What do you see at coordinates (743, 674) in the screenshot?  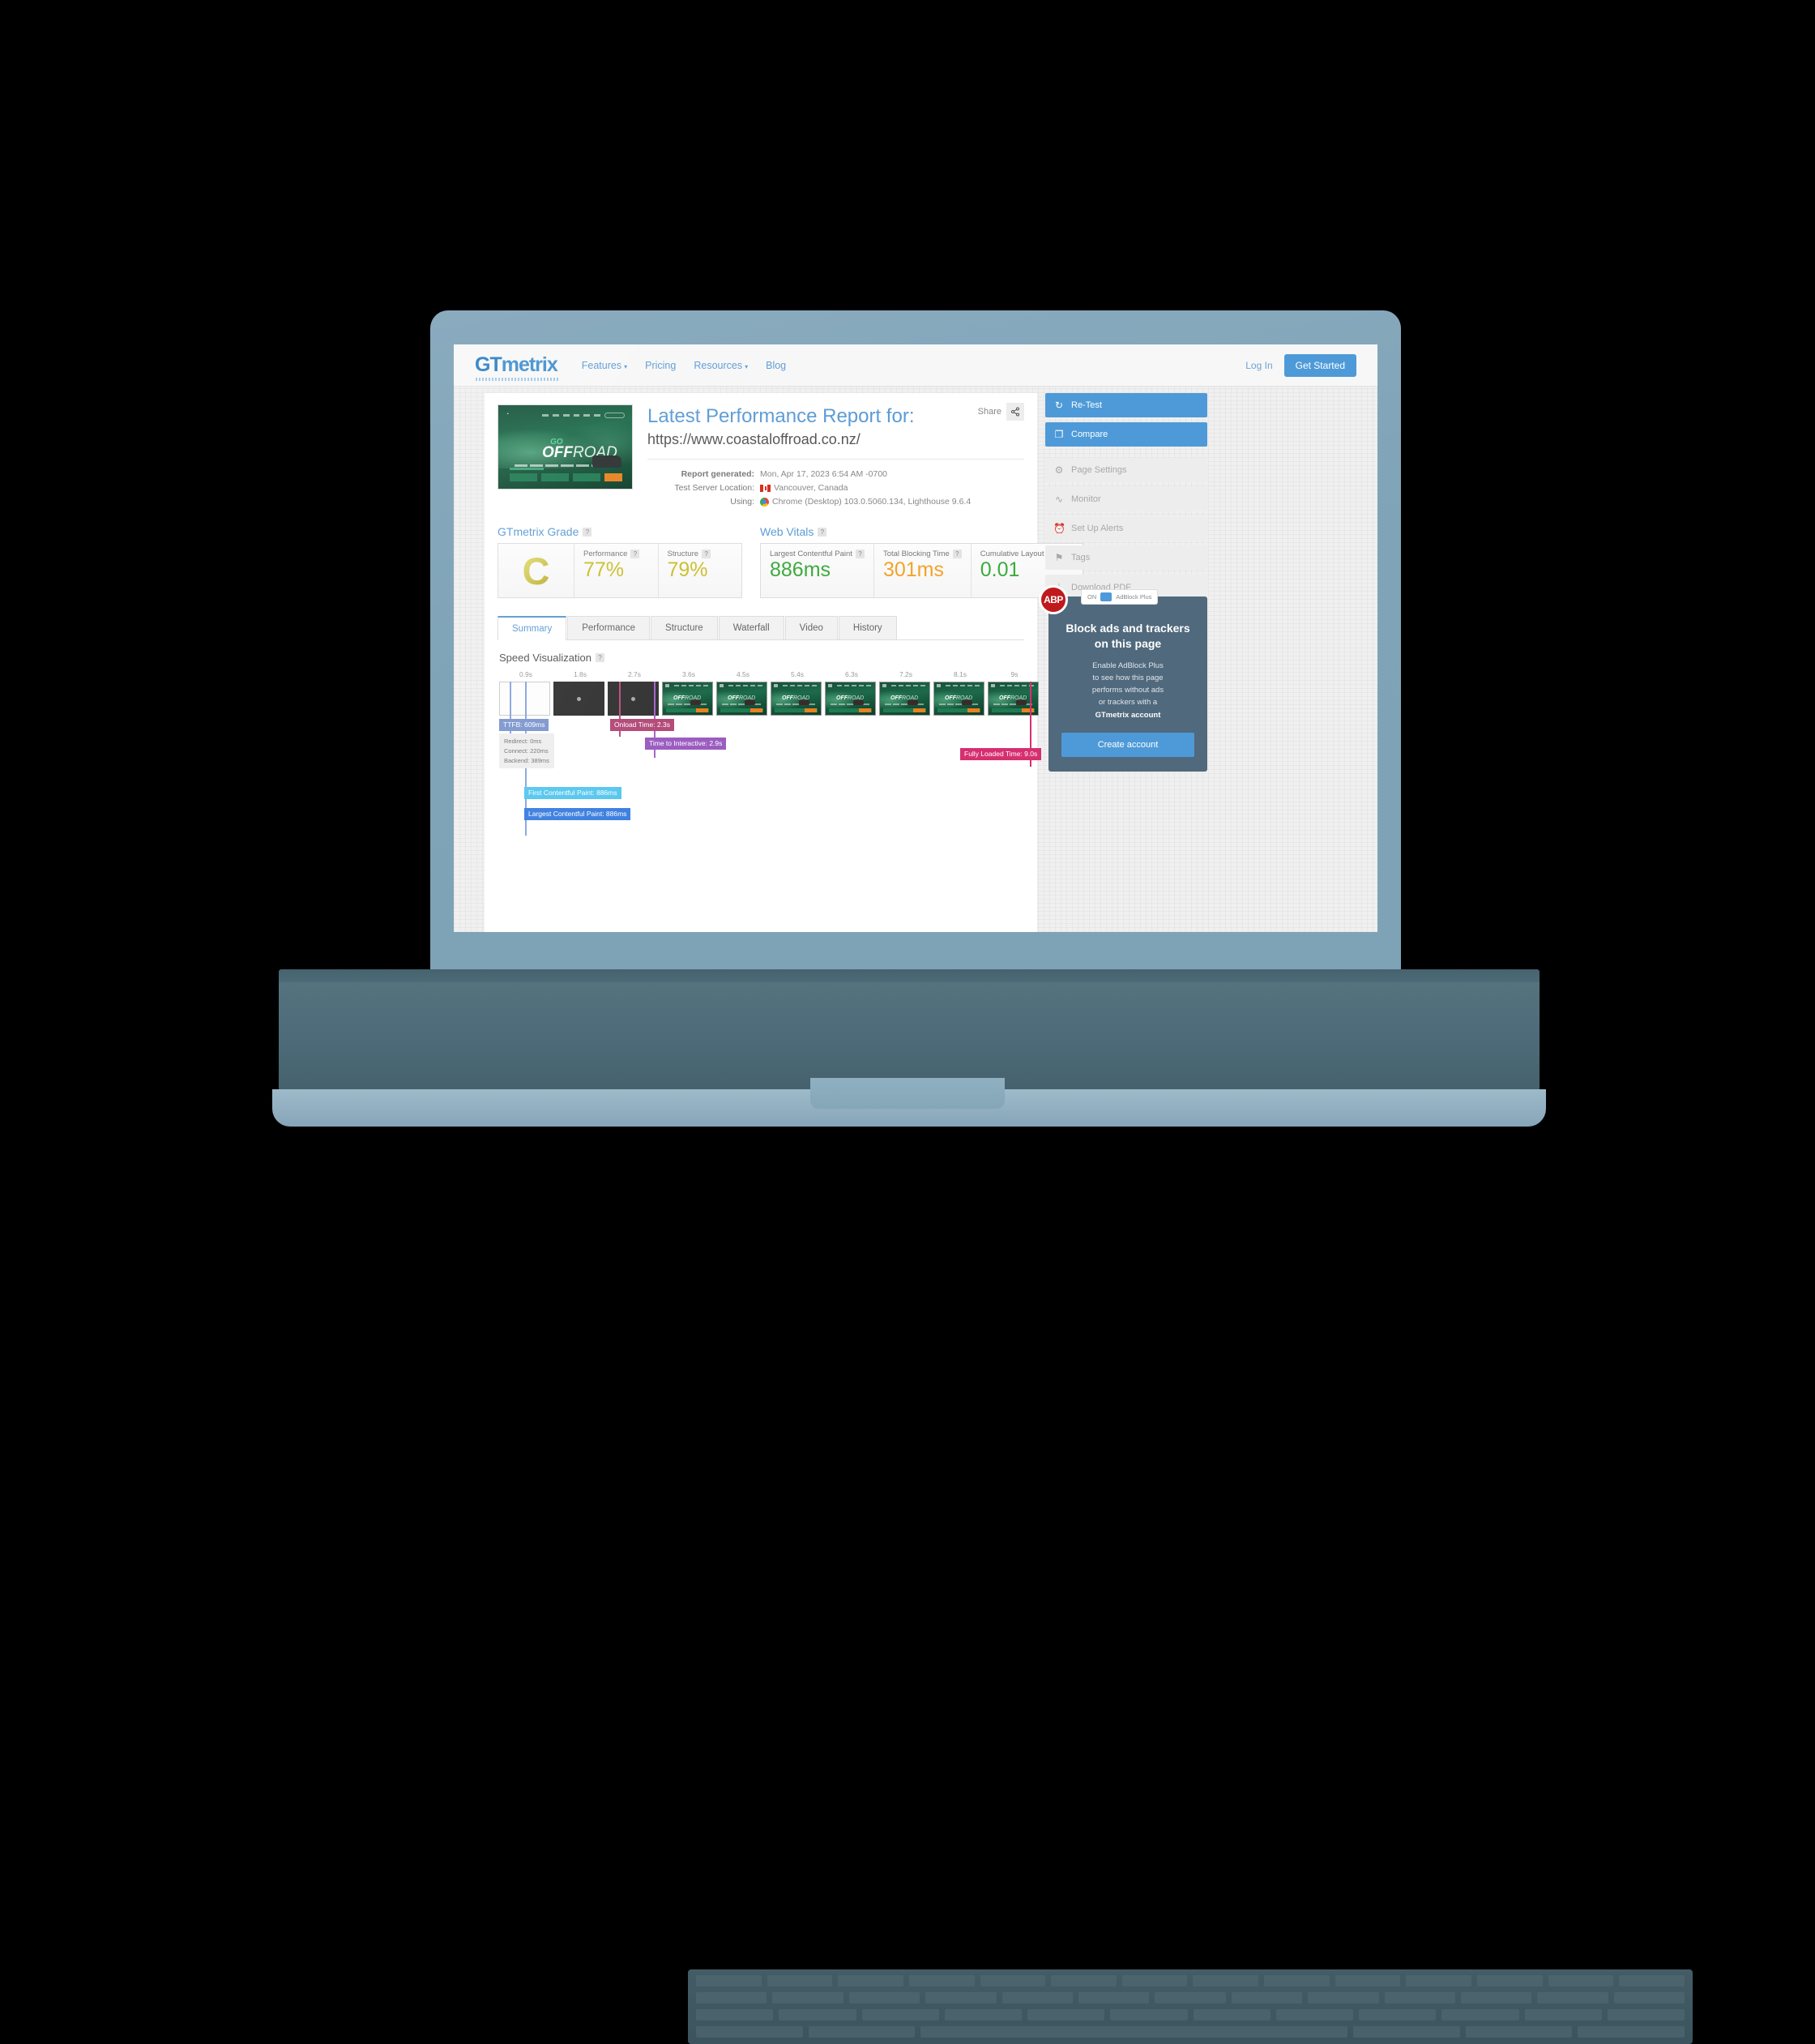 I see `tick-label: 4.5s` at bounding box center [743, 674].